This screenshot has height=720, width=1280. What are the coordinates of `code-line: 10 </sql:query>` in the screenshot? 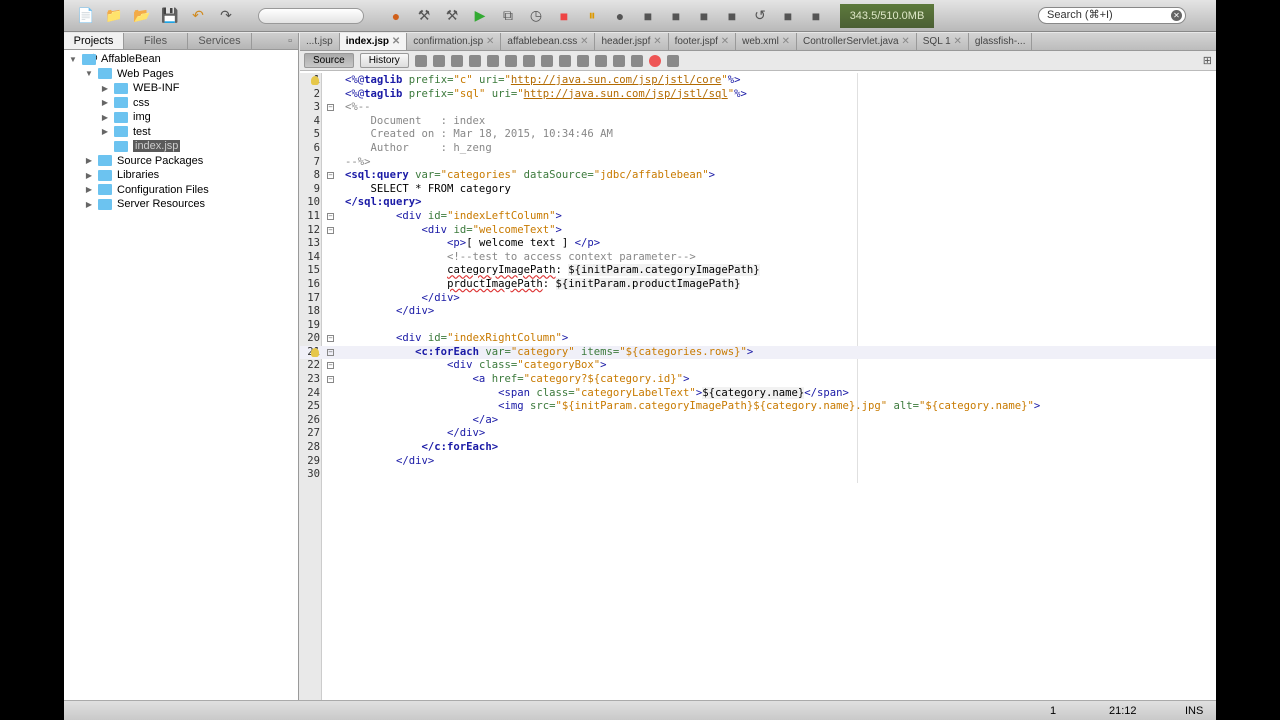 It's located at (758, 203).